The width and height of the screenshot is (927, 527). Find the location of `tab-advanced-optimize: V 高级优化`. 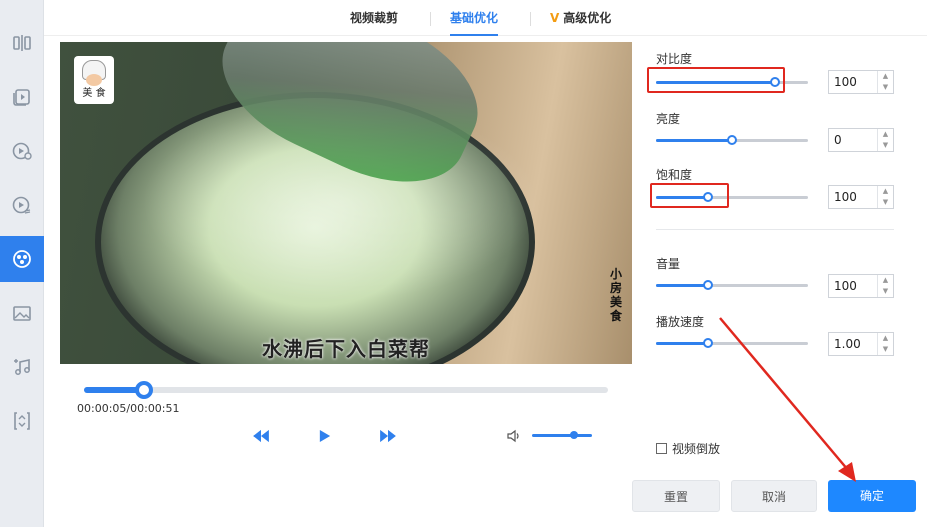

tab-advanced-optimize: V 高级优化 is located at coordinates (580, 18).